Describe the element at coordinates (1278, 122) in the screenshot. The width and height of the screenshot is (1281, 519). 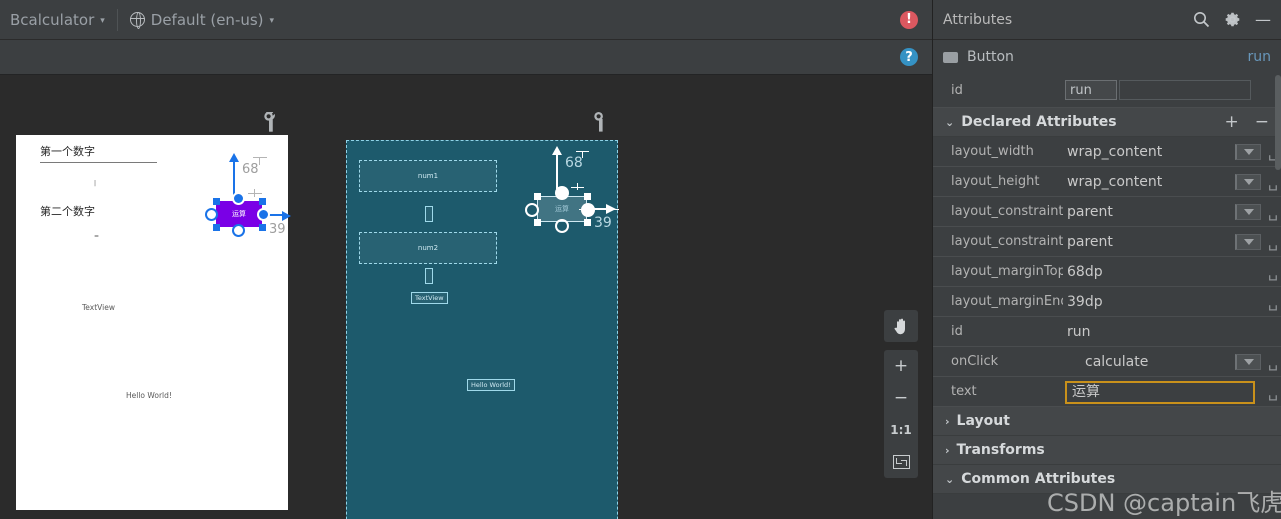
I see `attributes-scrollbar` at that location.